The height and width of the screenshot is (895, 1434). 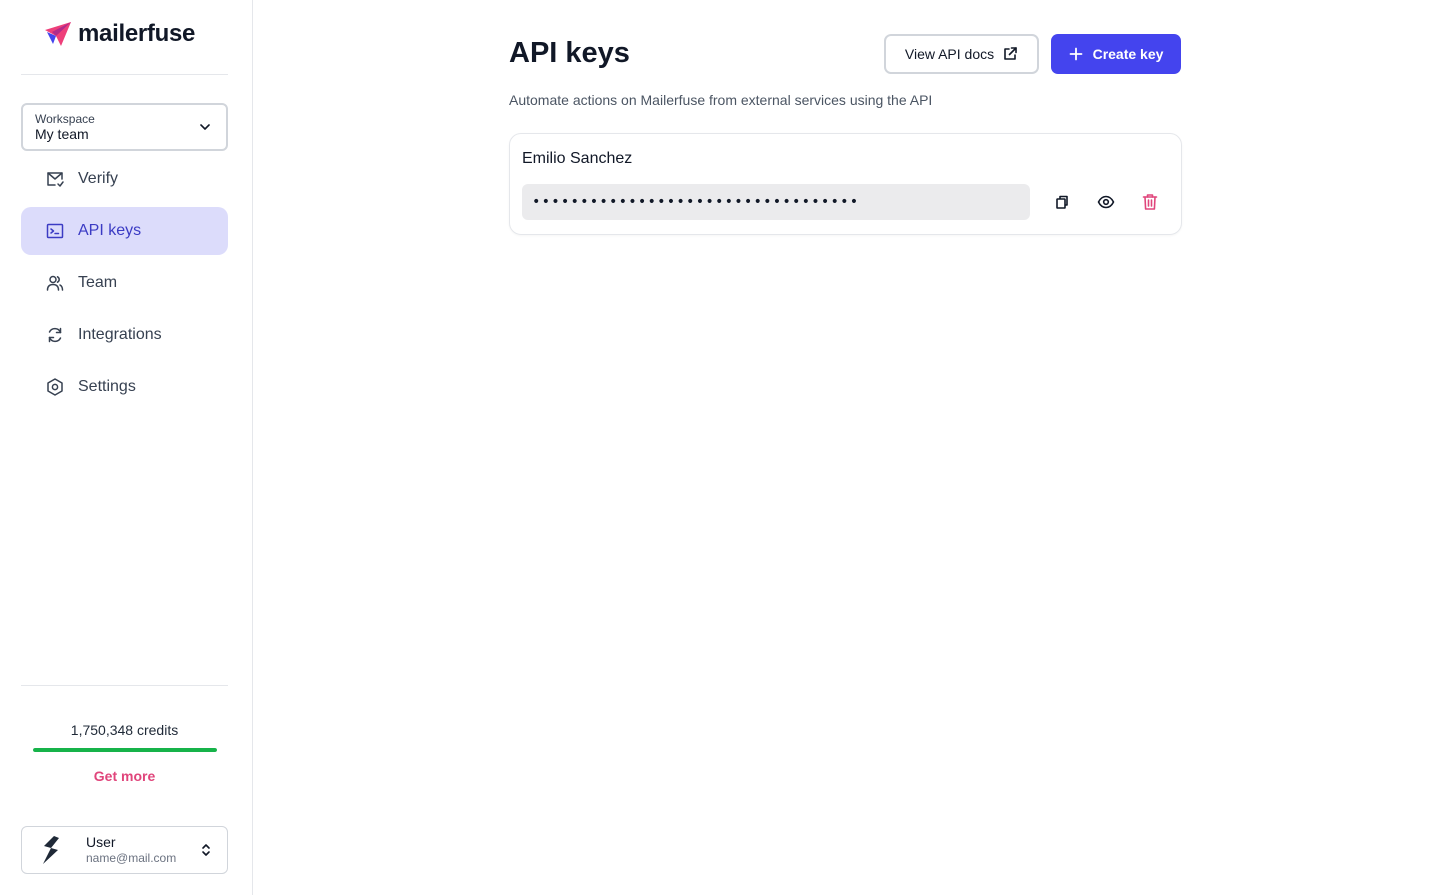 I want to click on user-menu: User name@mail.com, so click(x=124, y=850).